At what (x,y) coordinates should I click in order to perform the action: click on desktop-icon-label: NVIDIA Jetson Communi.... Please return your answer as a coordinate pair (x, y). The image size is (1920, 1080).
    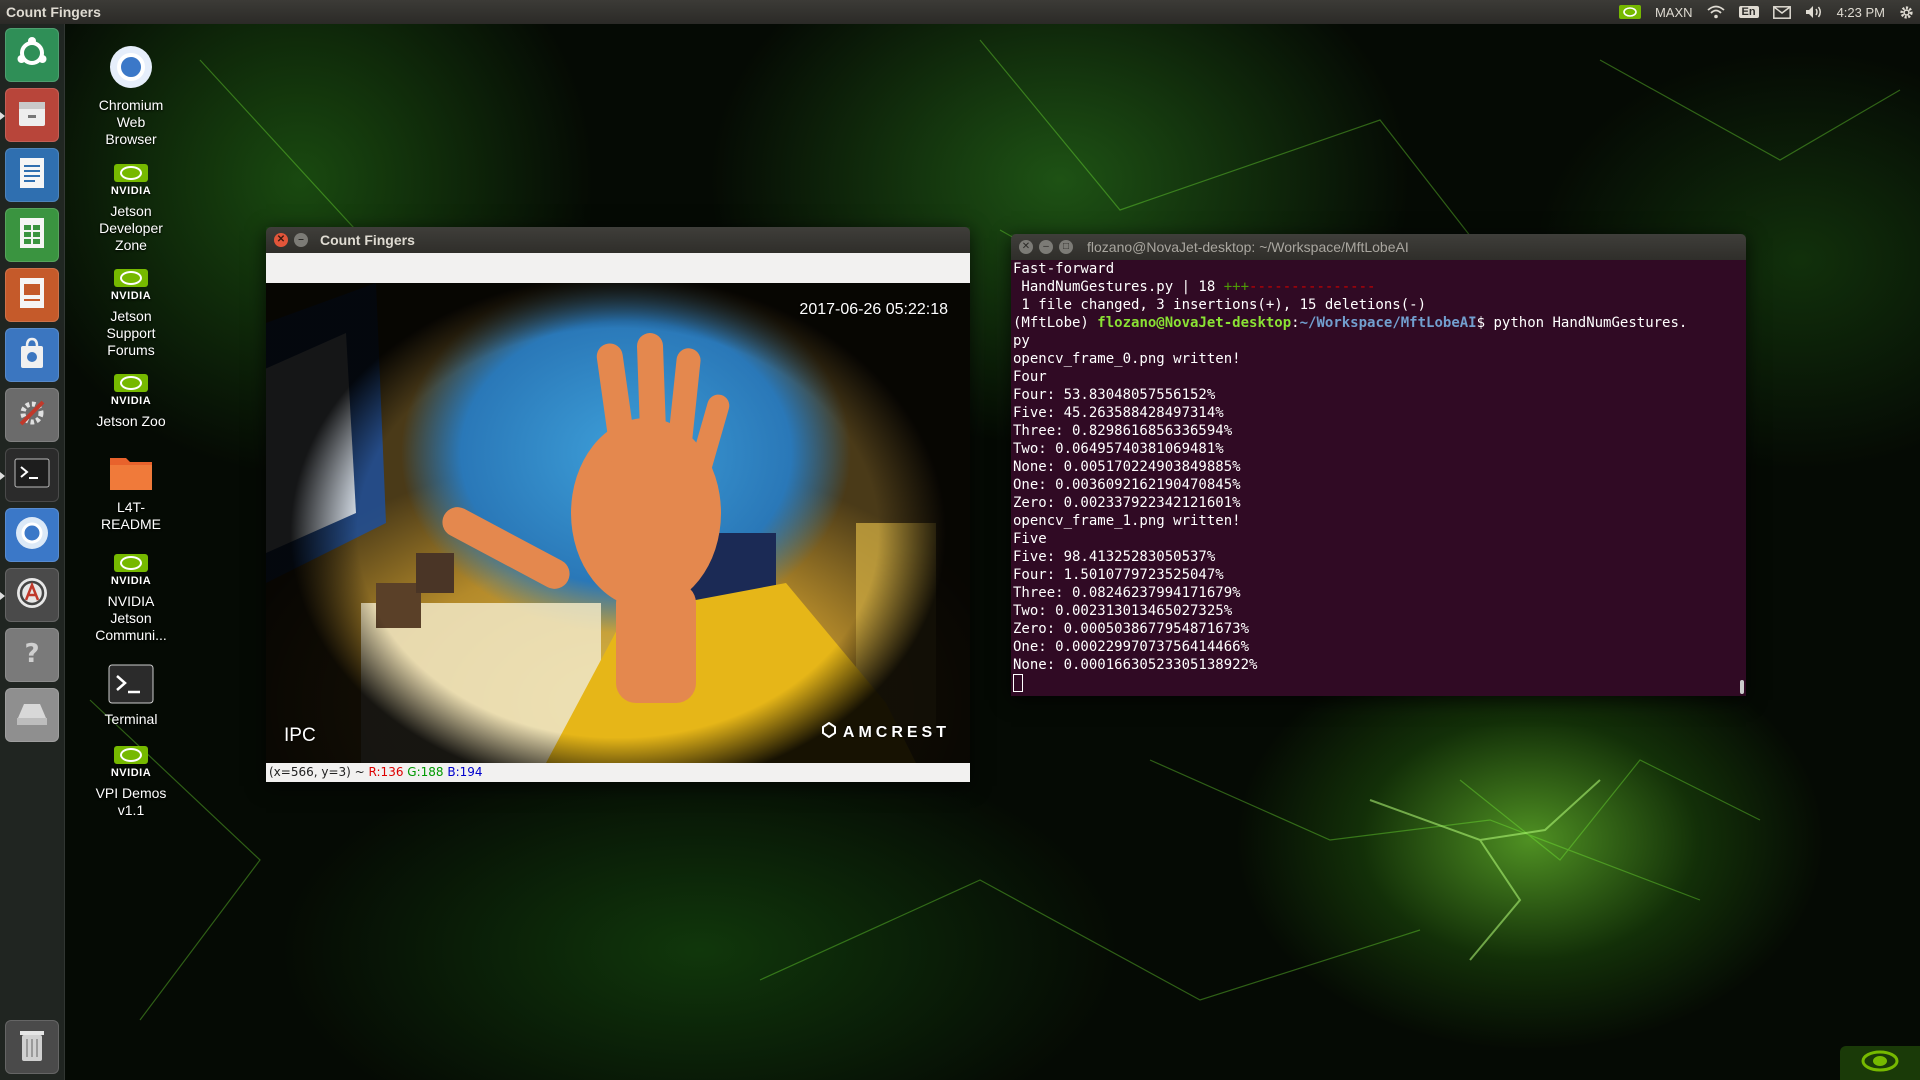
    Looking at the image, I should click on (131, 618).